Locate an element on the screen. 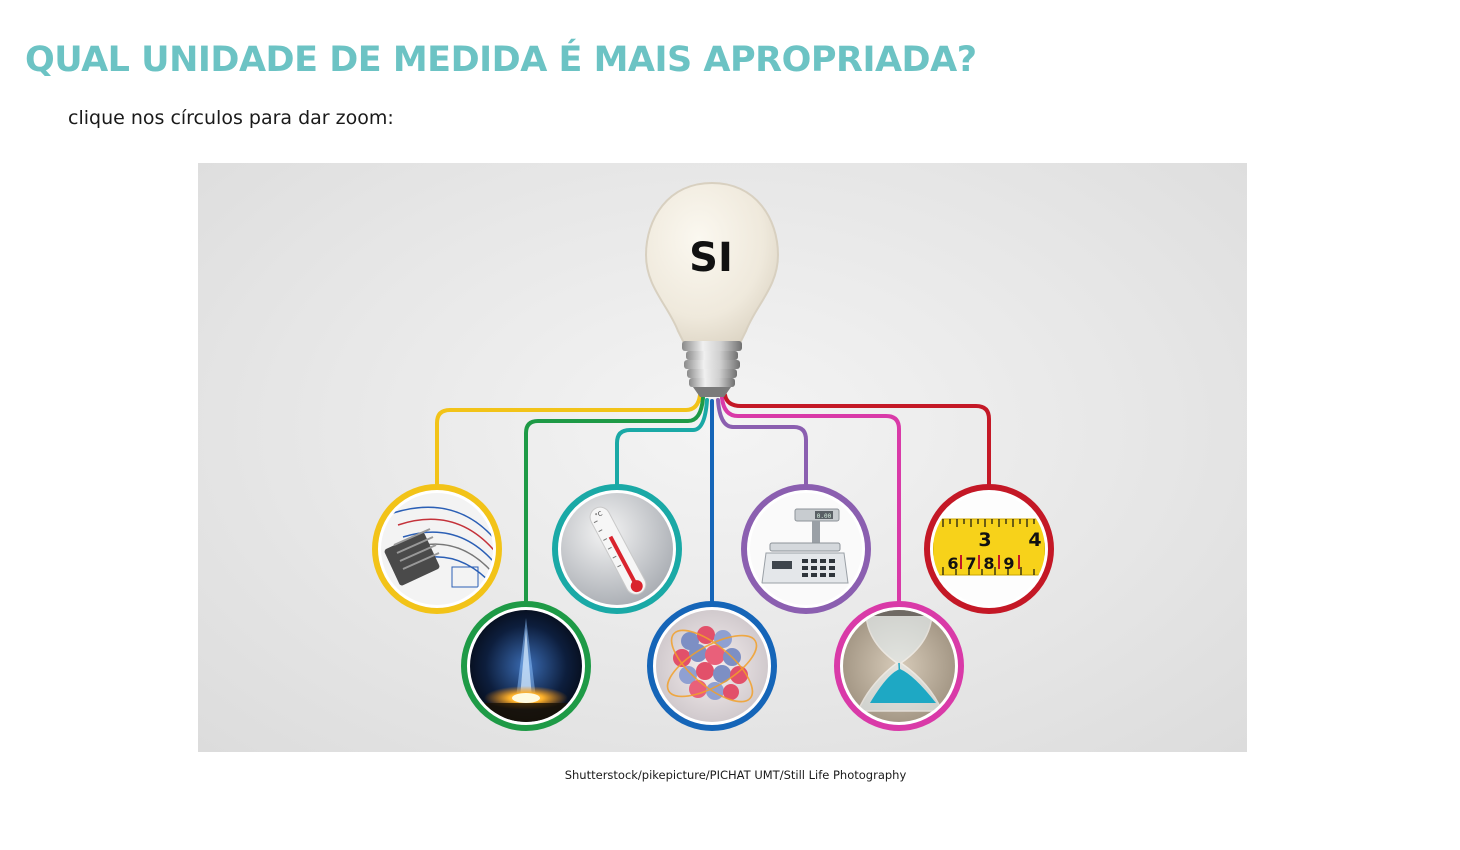  luminous-intensity-circle is located at coordinates (526, 666).